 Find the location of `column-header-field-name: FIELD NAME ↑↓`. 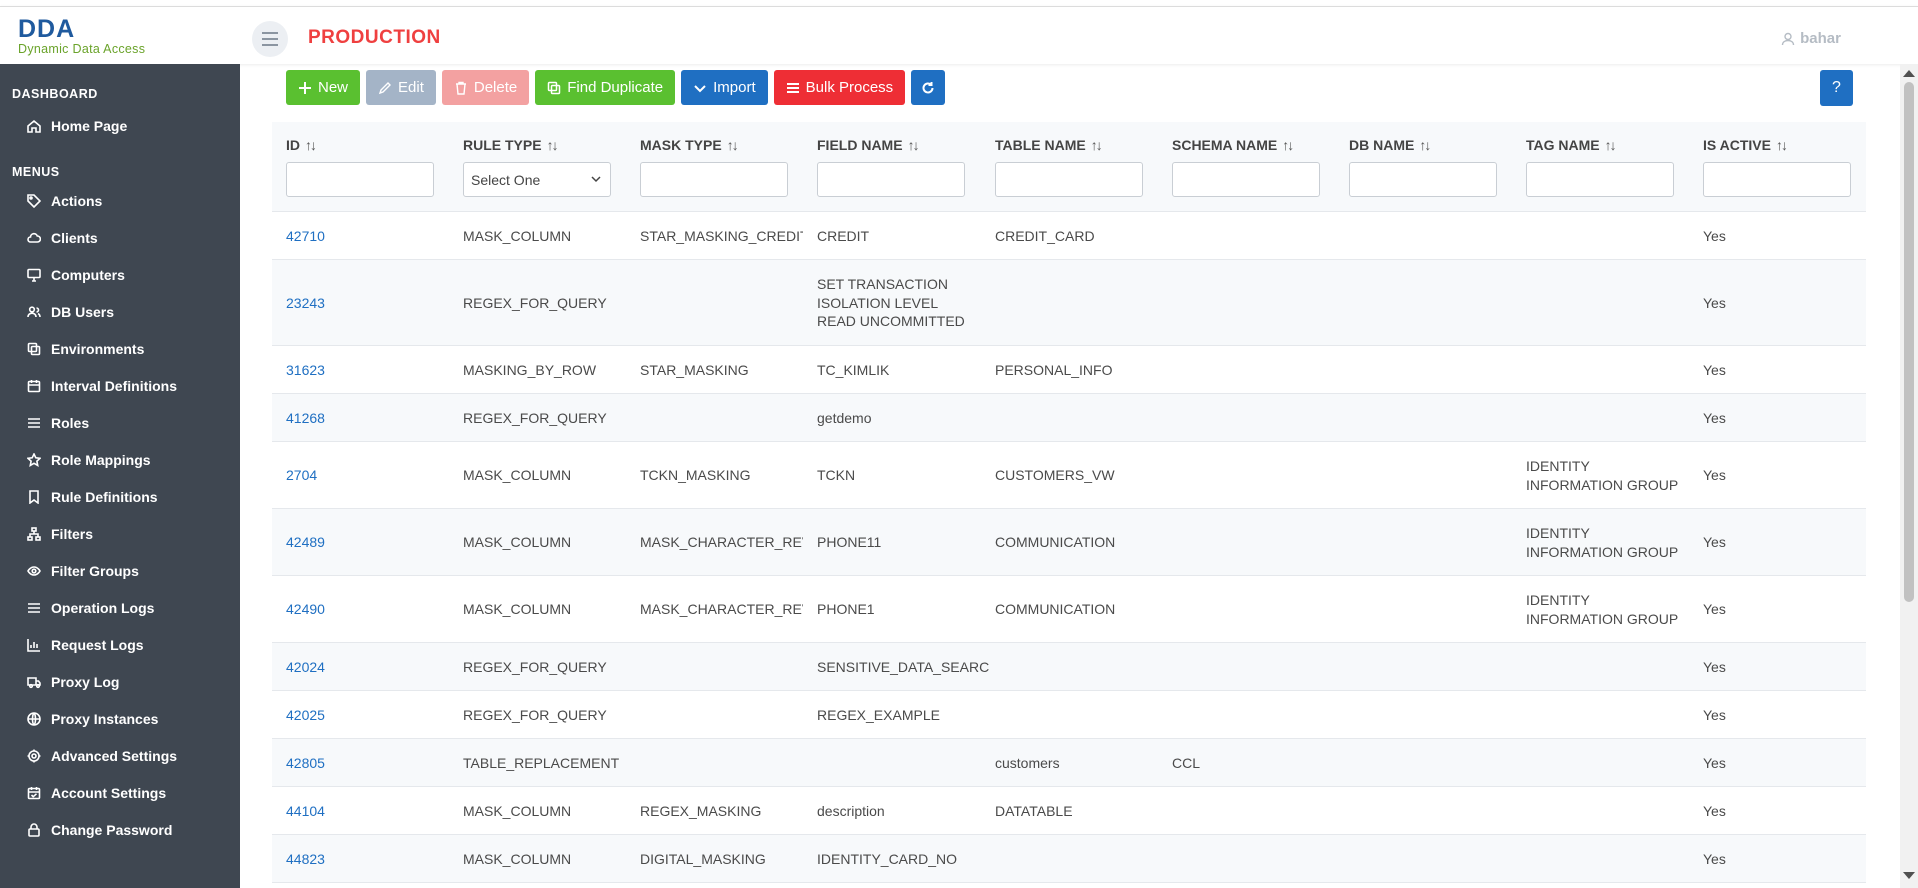

column-header-field-name: FIELD NAME ↑↓ is located at coordinates (868, 145).